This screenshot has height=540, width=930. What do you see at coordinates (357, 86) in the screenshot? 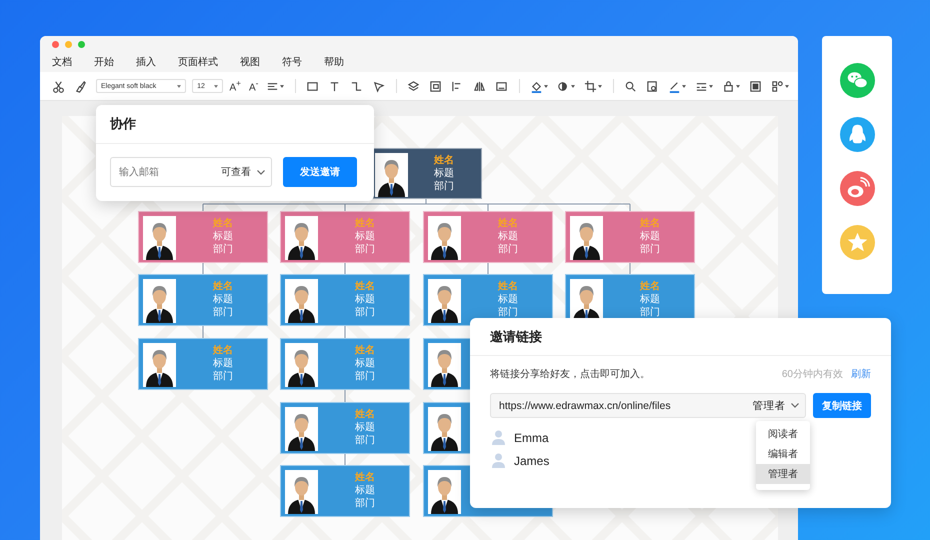
I see `connector-icon` at bounding box center [357, 86].